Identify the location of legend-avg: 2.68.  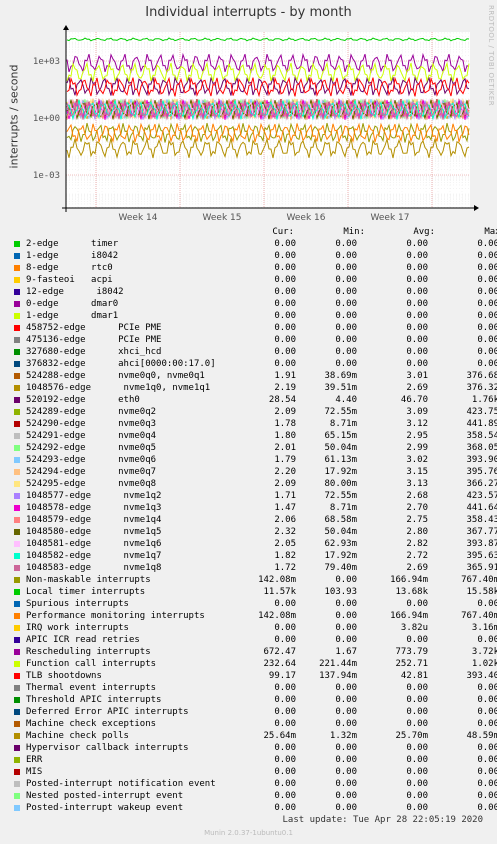
(417, 496).